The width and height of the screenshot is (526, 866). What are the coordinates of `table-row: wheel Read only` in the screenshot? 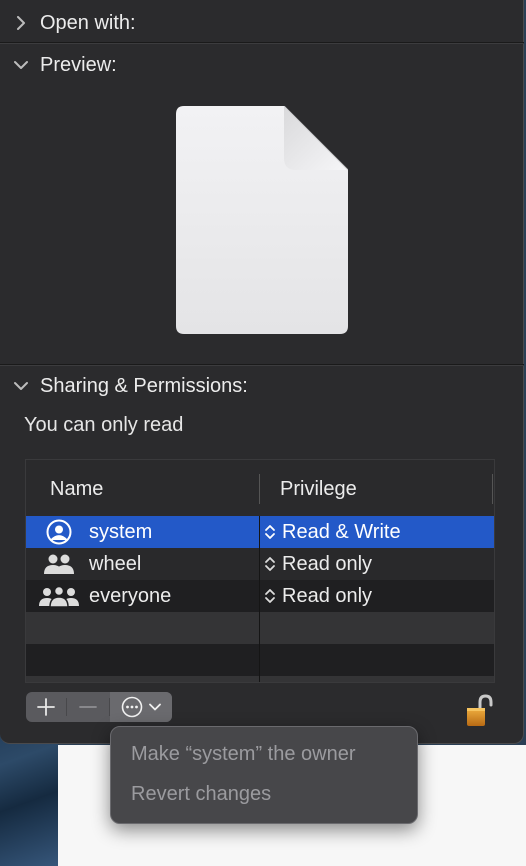 It's located at (260, 564).